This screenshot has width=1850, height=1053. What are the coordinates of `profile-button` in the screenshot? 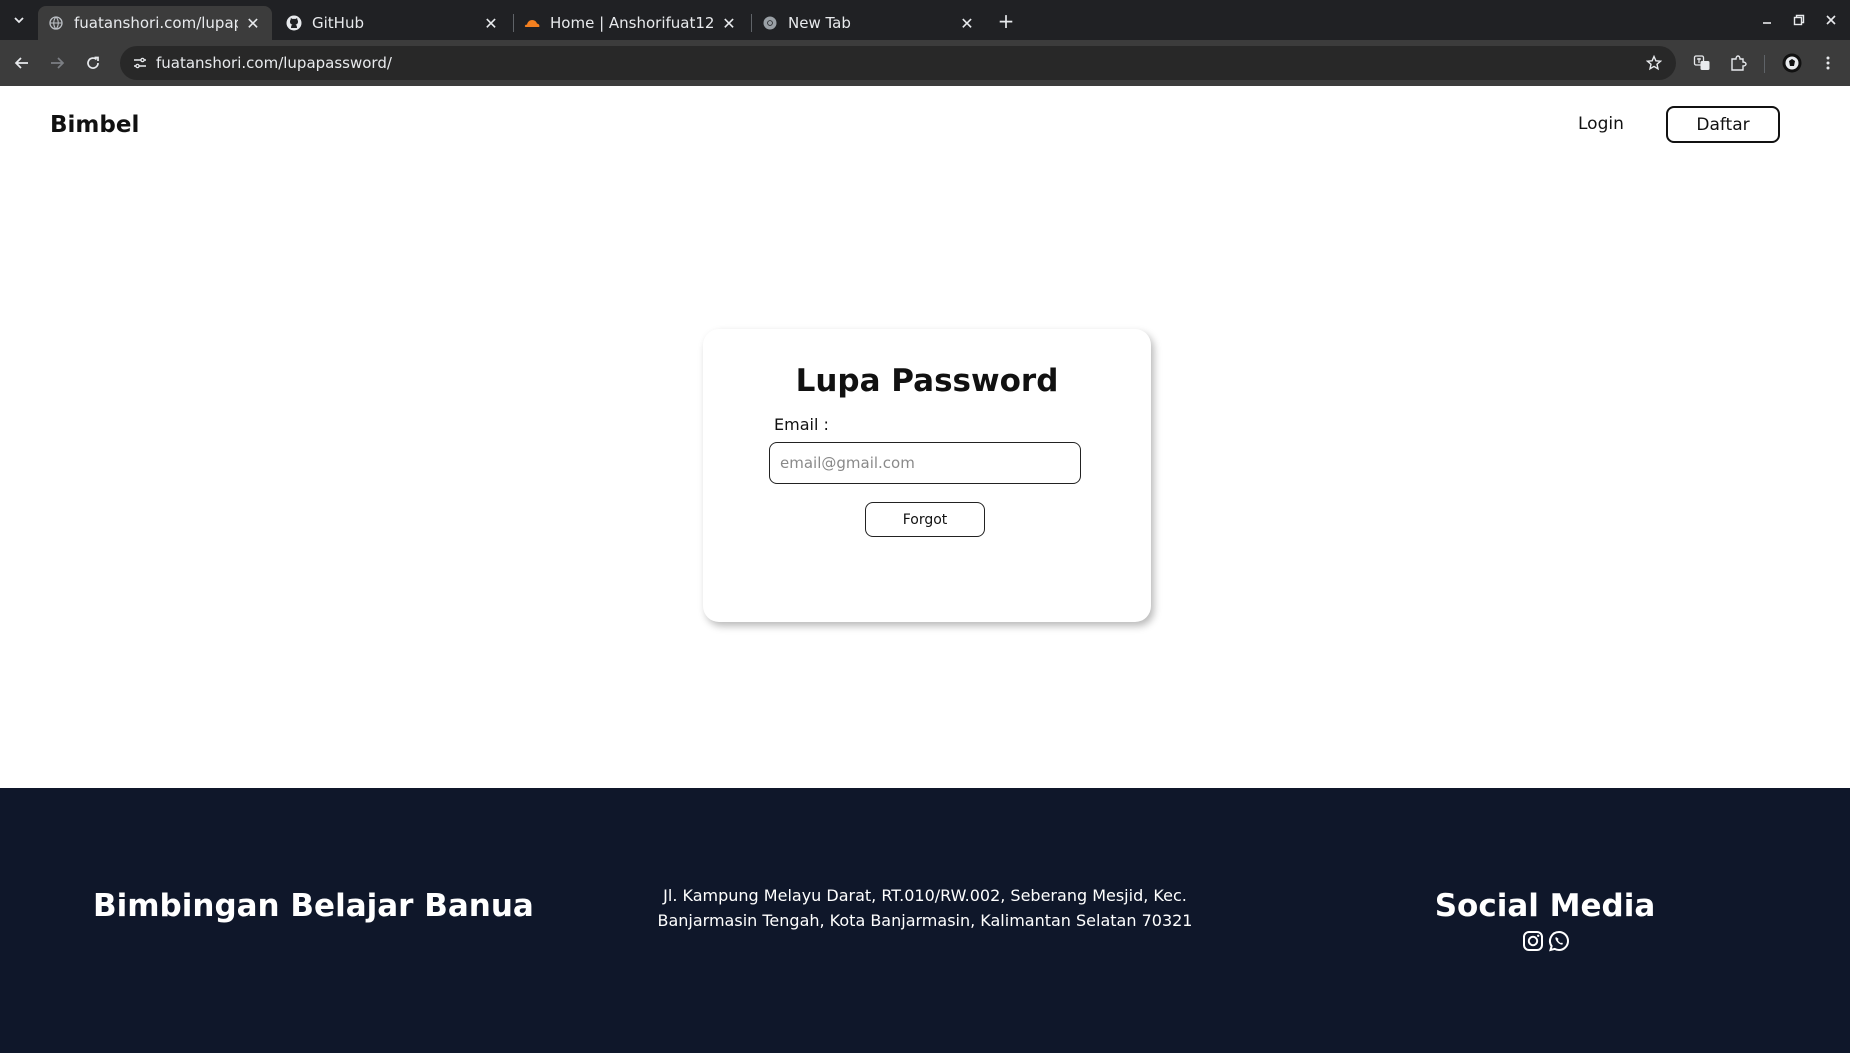 It's located at (1792, 63).